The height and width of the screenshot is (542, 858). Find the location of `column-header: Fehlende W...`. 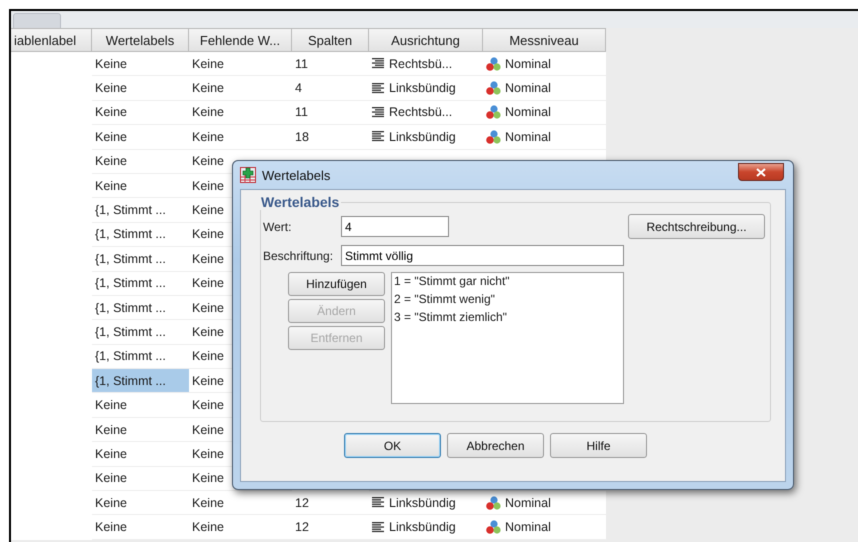

column-header: Fehlende W... is located at coordinates (240, 40).